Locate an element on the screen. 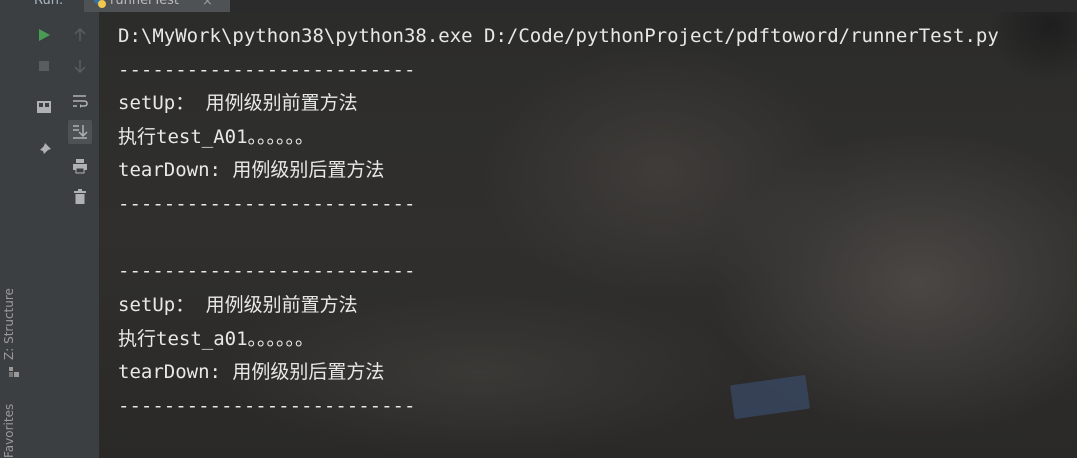  print-icon is located at coordinates (80, 166).